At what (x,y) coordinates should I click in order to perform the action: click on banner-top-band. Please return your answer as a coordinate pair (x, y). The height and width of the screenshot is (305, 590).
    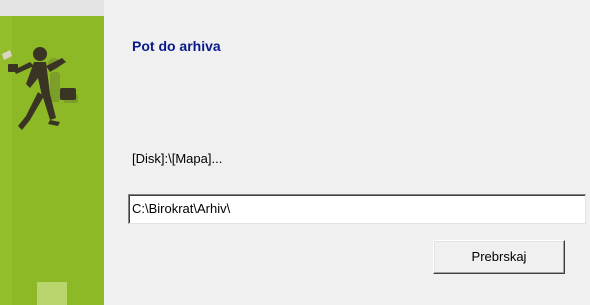
    Looking at the image, I should click on (52, 8).